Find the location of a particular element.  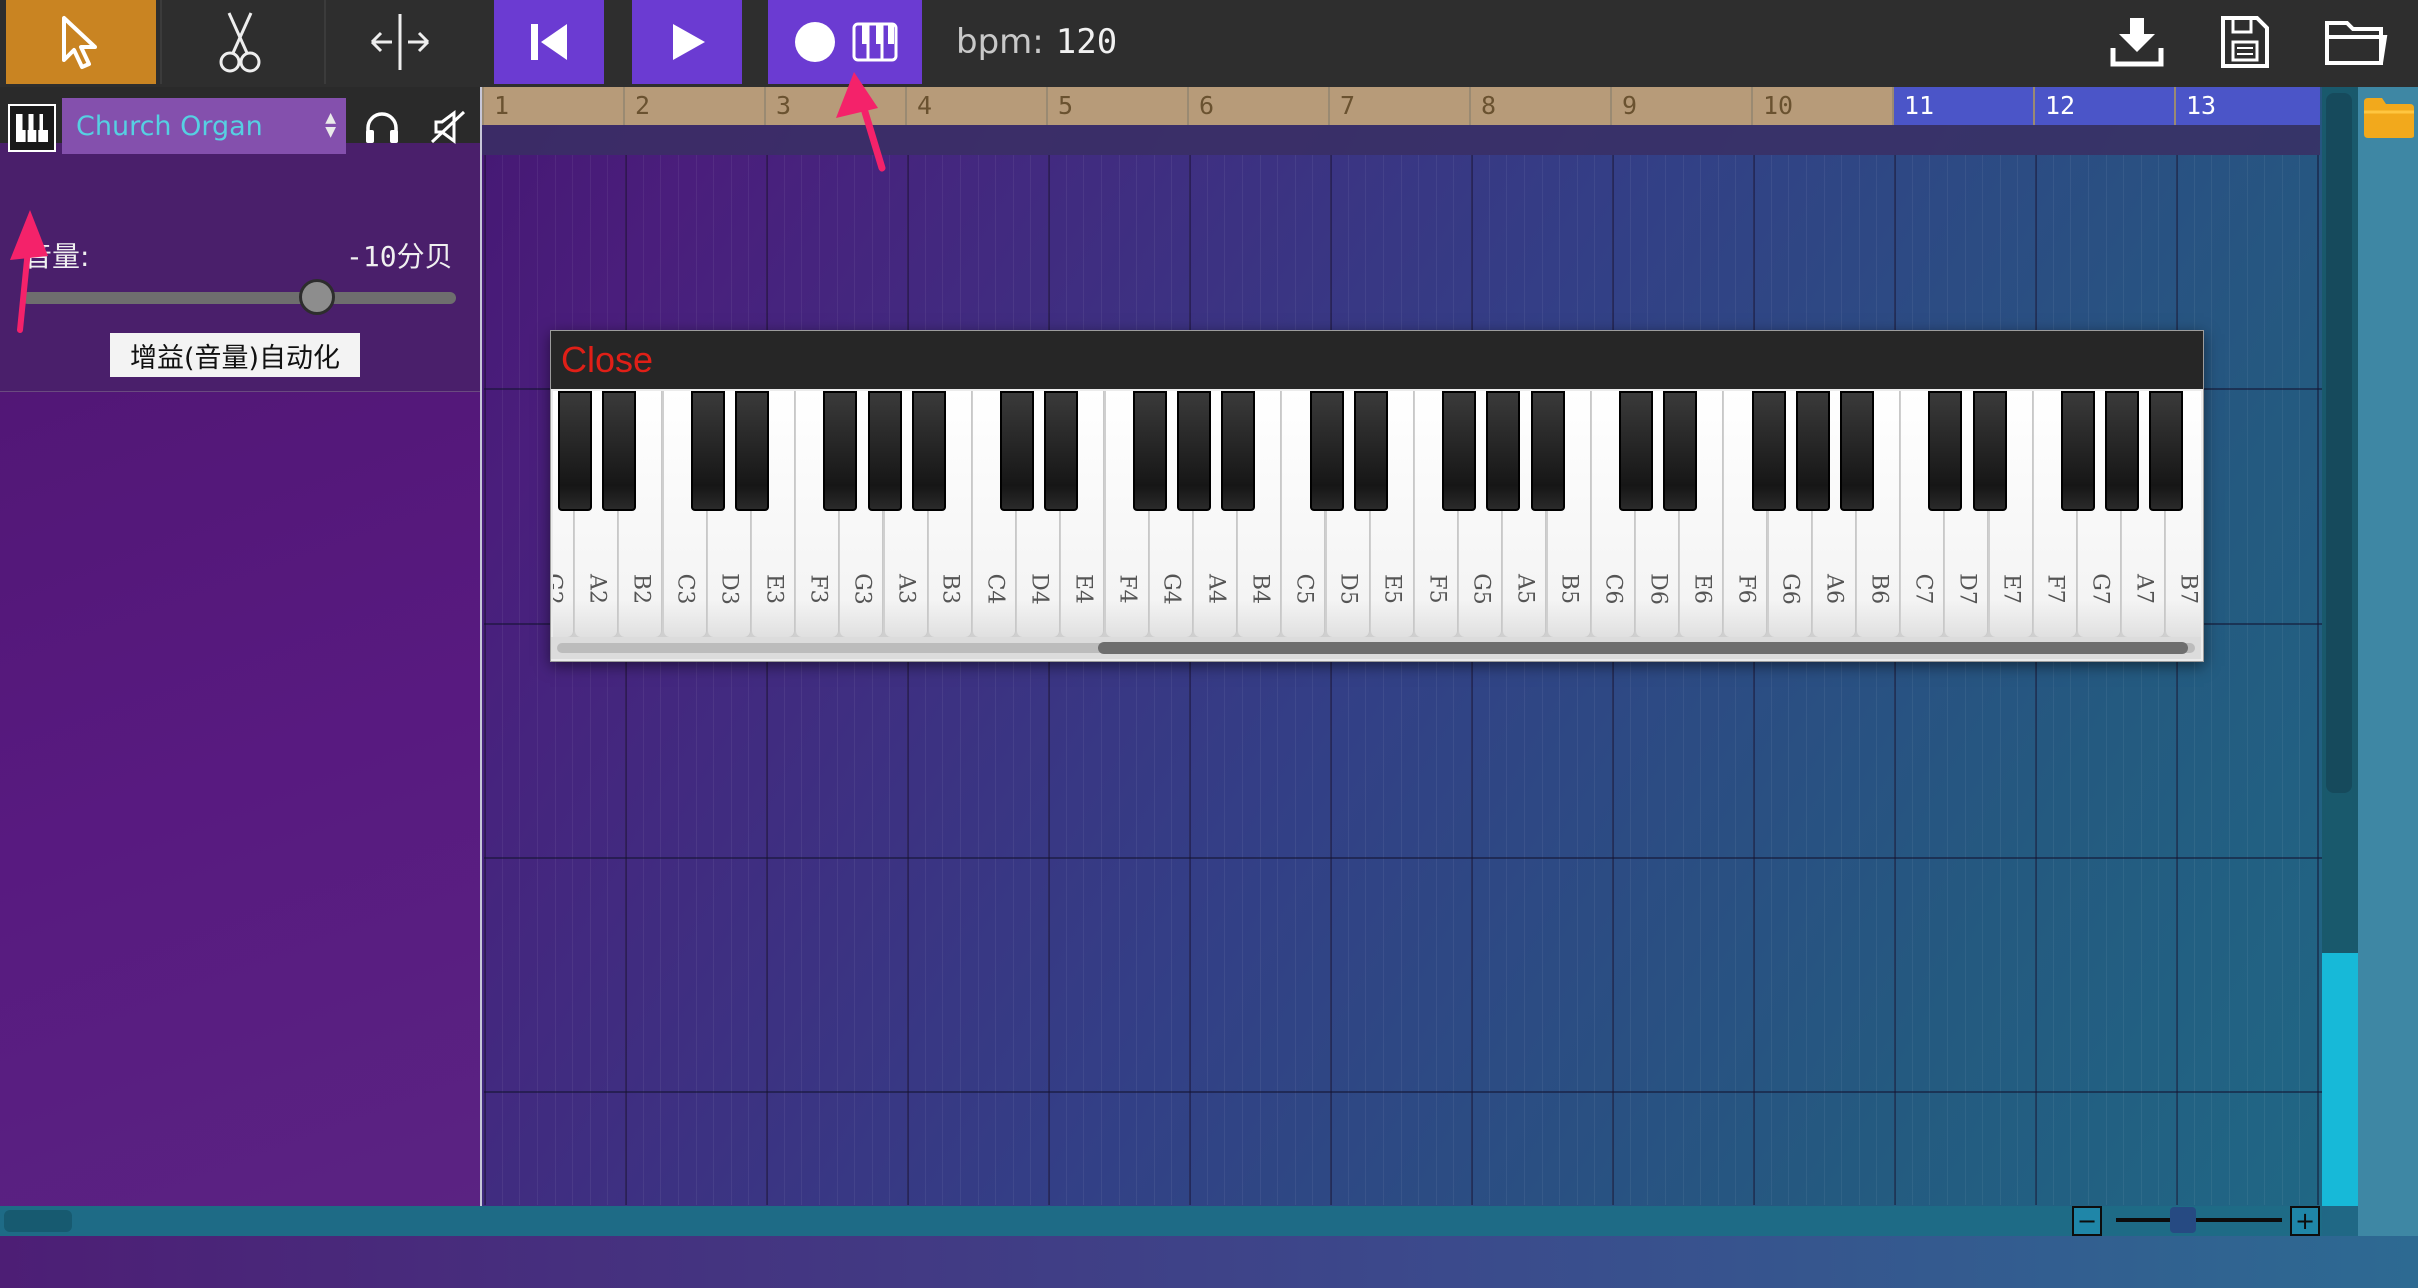

piano-key-A#3 is located at coordinates (928, 451).